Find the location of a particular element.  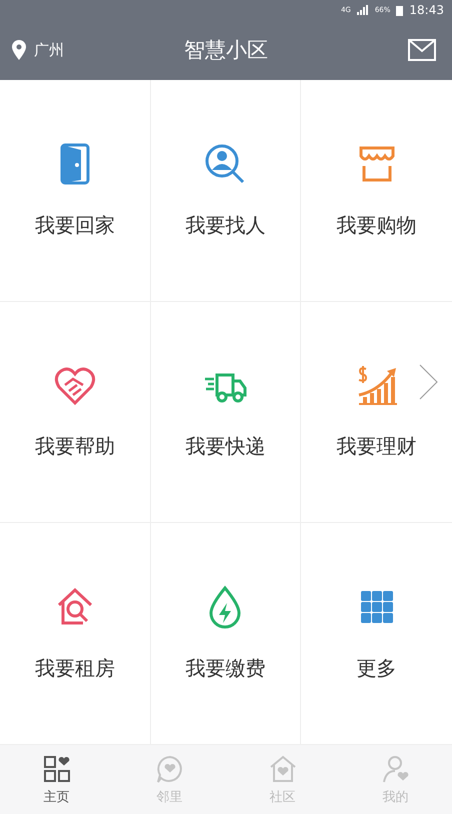

nav-tab: 主页 is located at coordinates (56, 779).